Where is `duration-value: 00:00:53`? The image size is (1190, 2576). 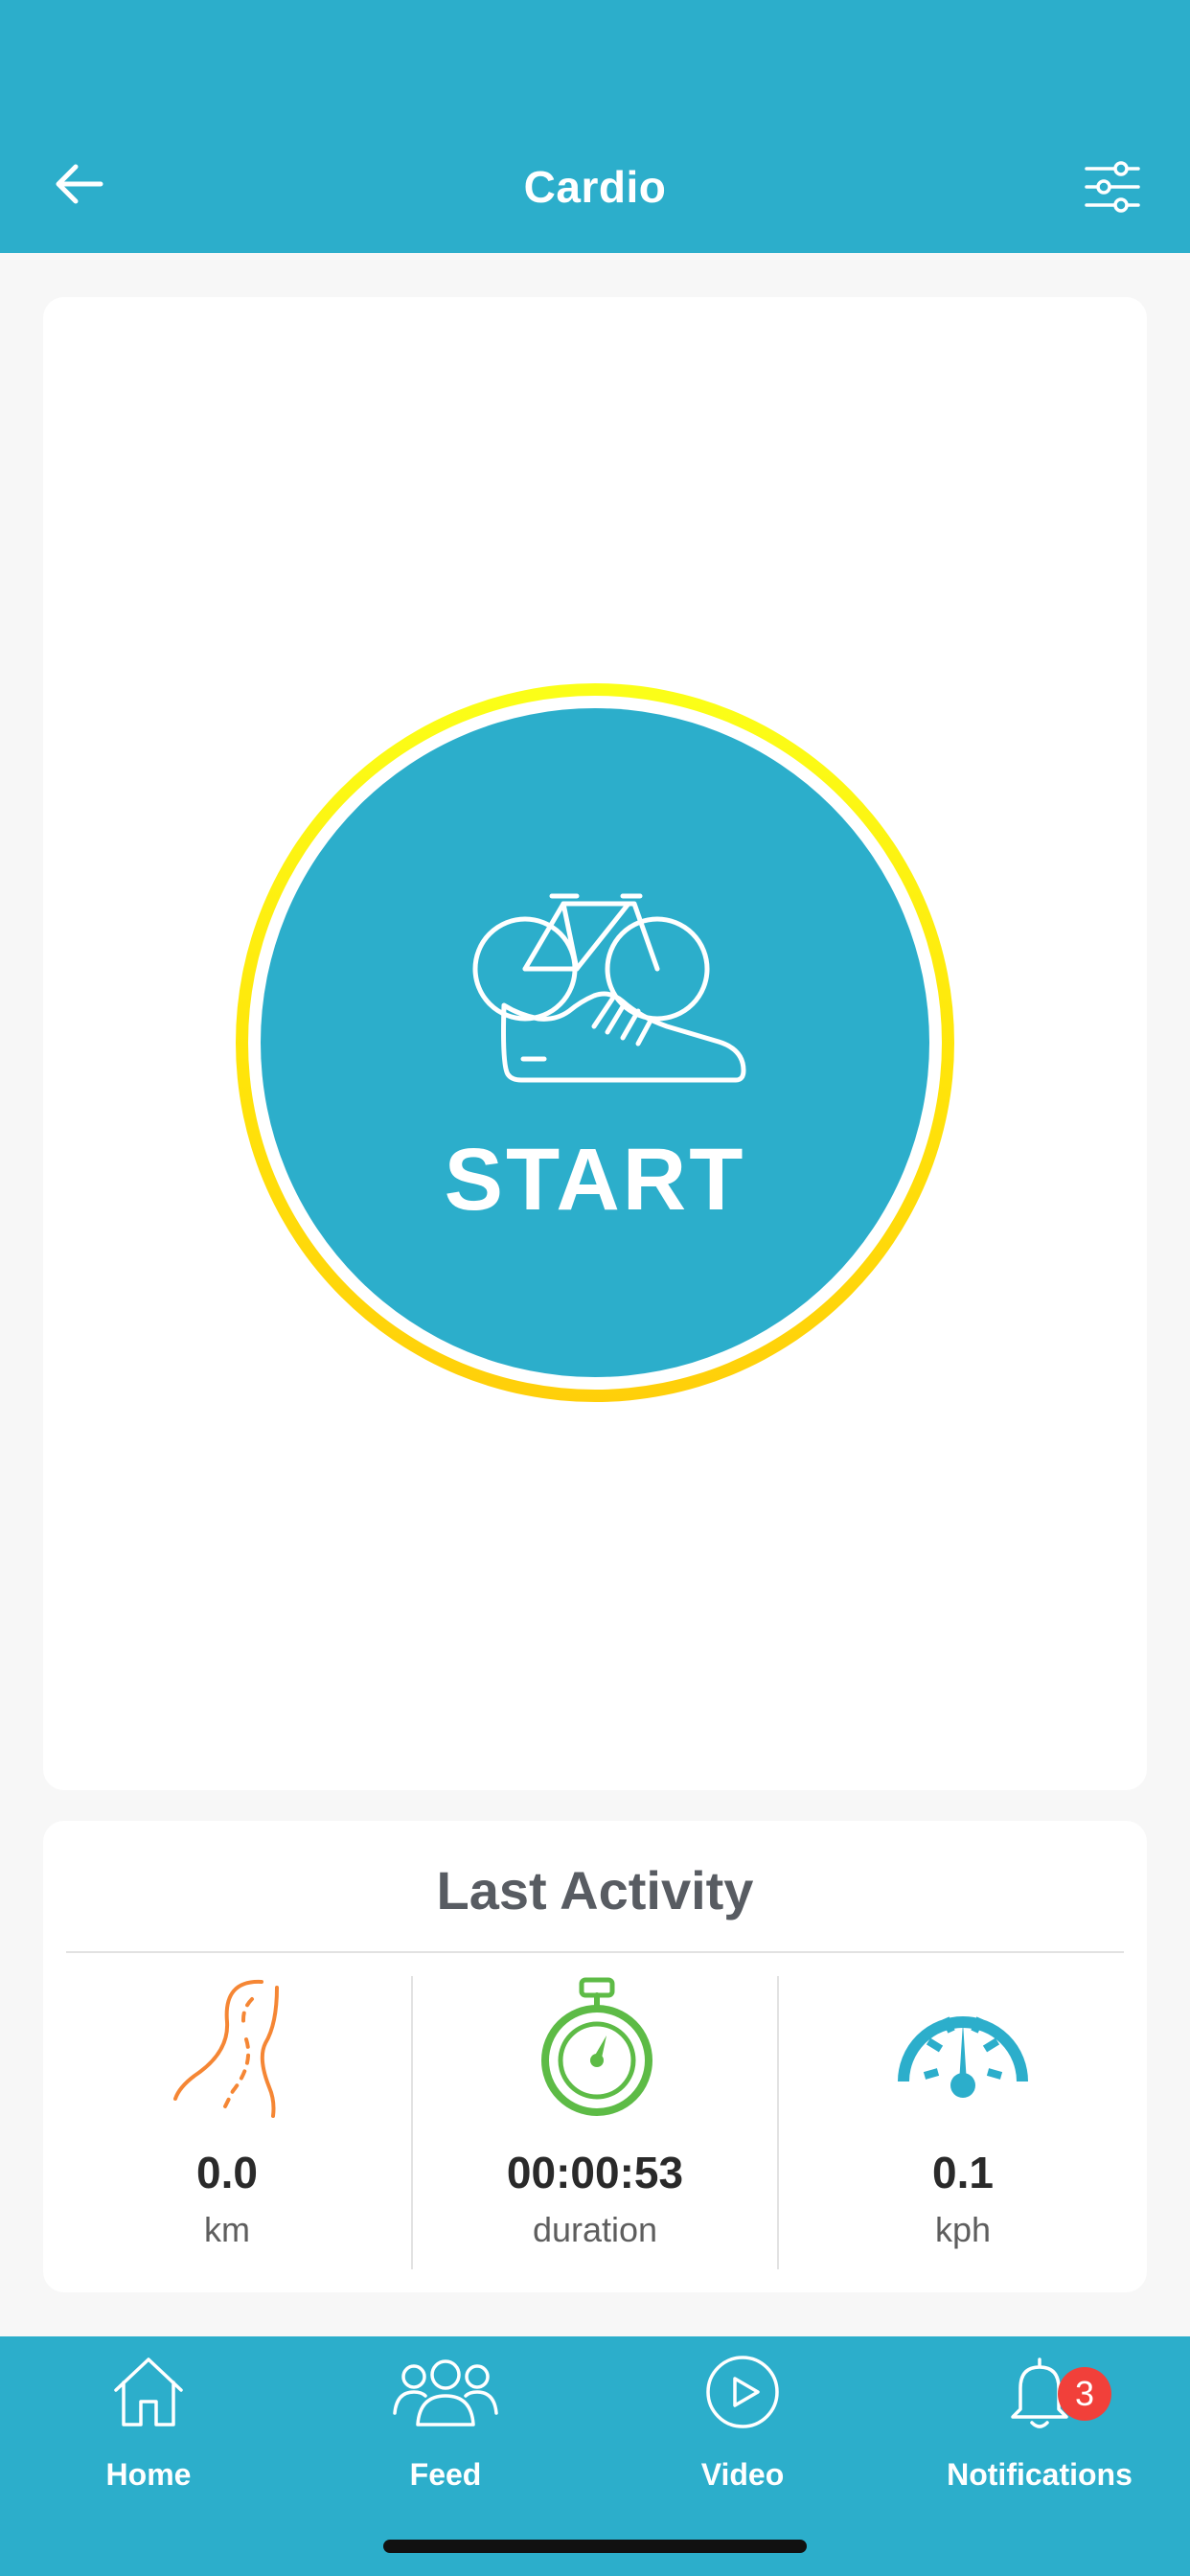 duration-value: 00:00:53 is located at coordinates (595, 2172).